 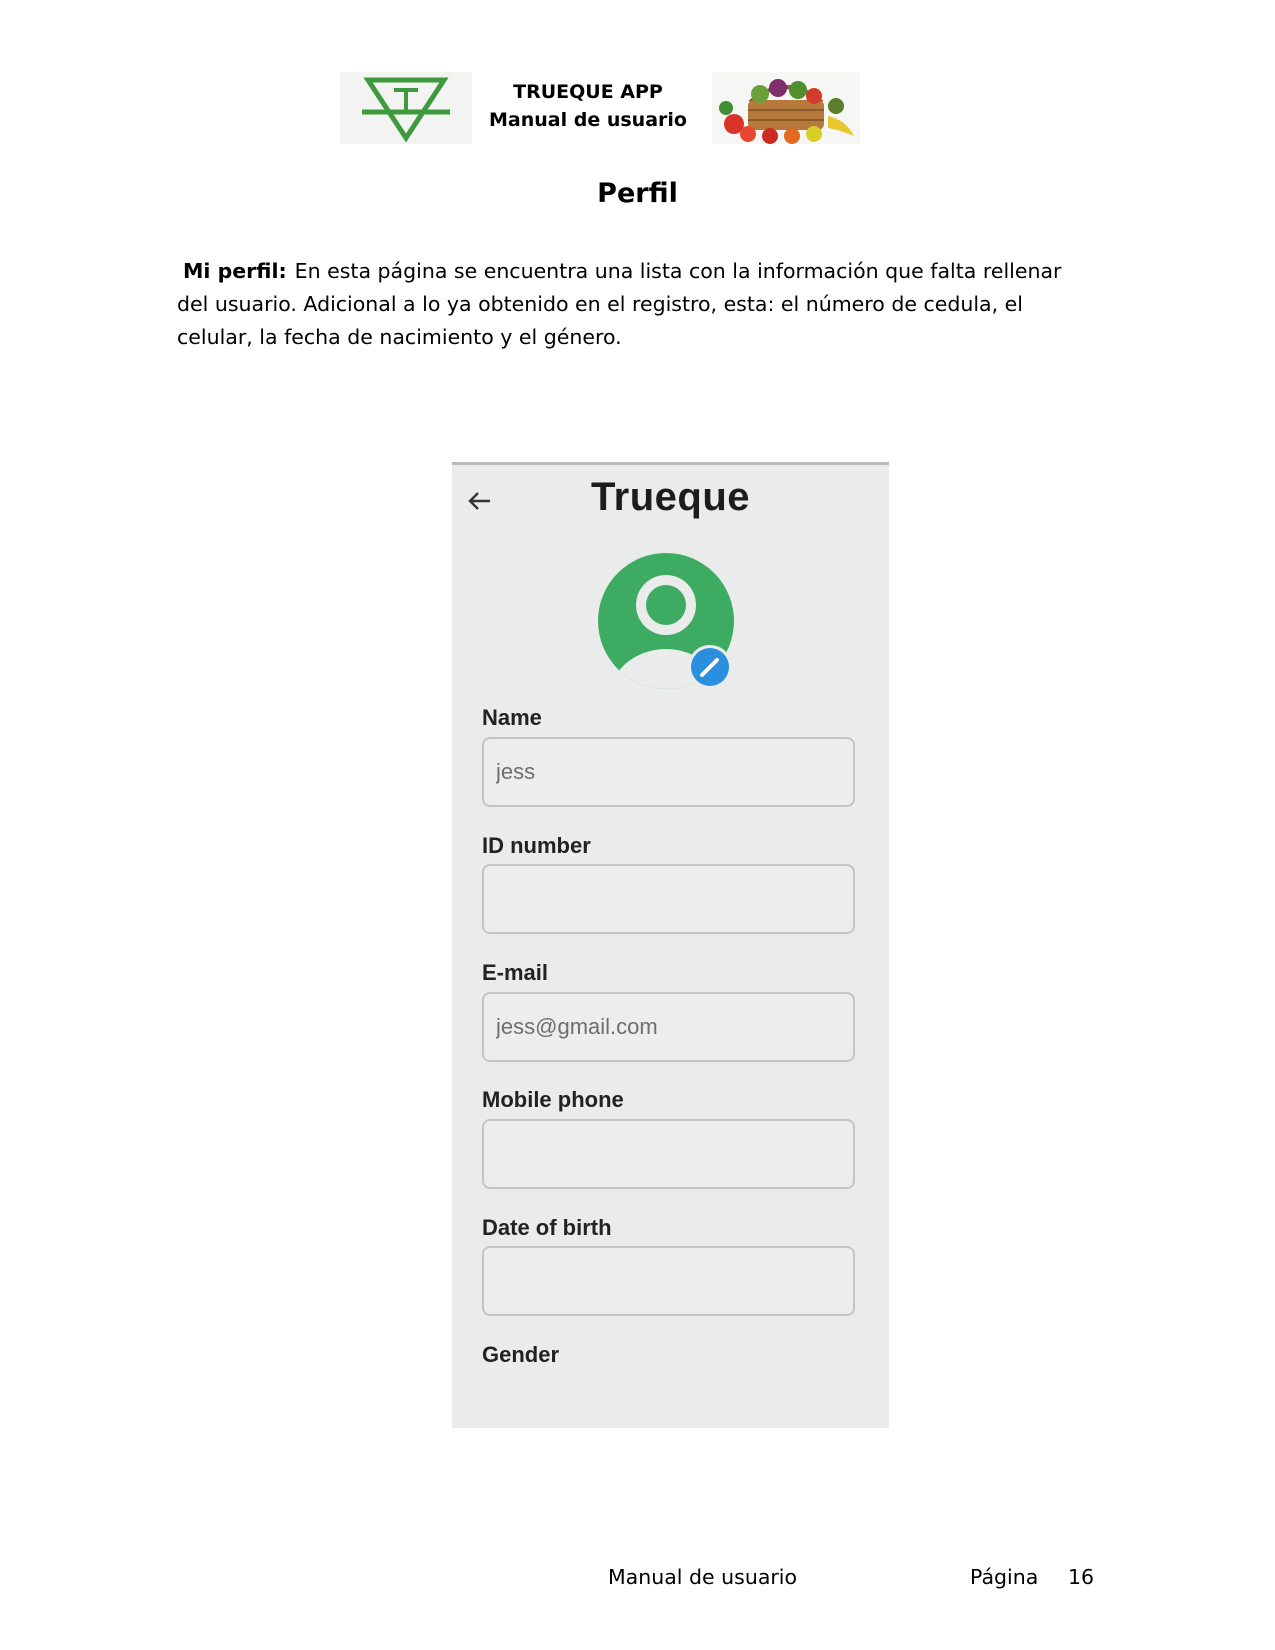 What do you see at coordinates (668, 772) in the screenshot?
I see `name-input` at bounding box center [668, 772].